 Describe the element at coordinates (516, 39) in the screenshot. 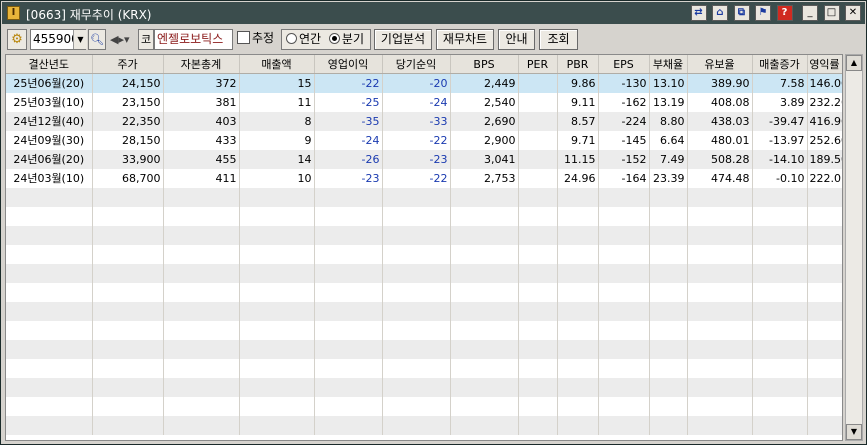

I see `guide-button: 안내` at that location.